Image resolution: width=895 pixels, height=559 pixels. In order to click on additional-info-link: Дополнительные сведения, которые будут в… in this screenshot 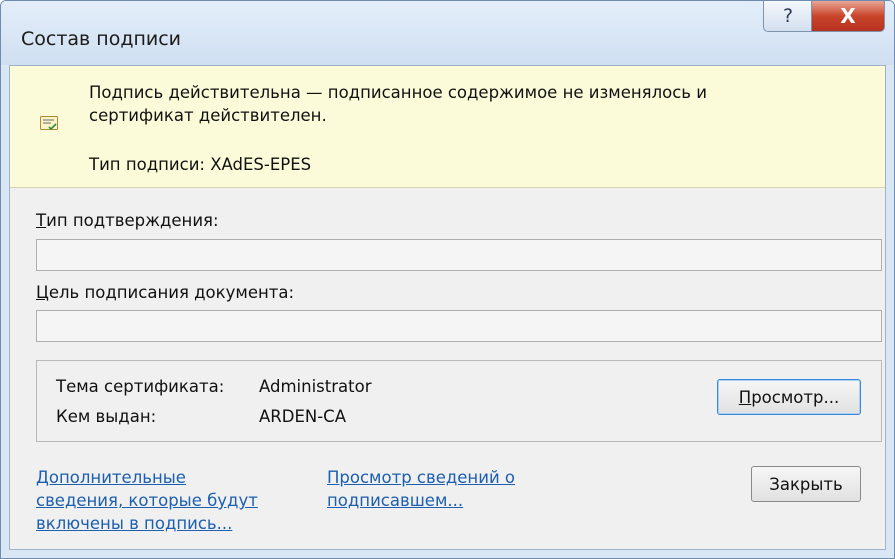, I will do `click(147, 500)`.